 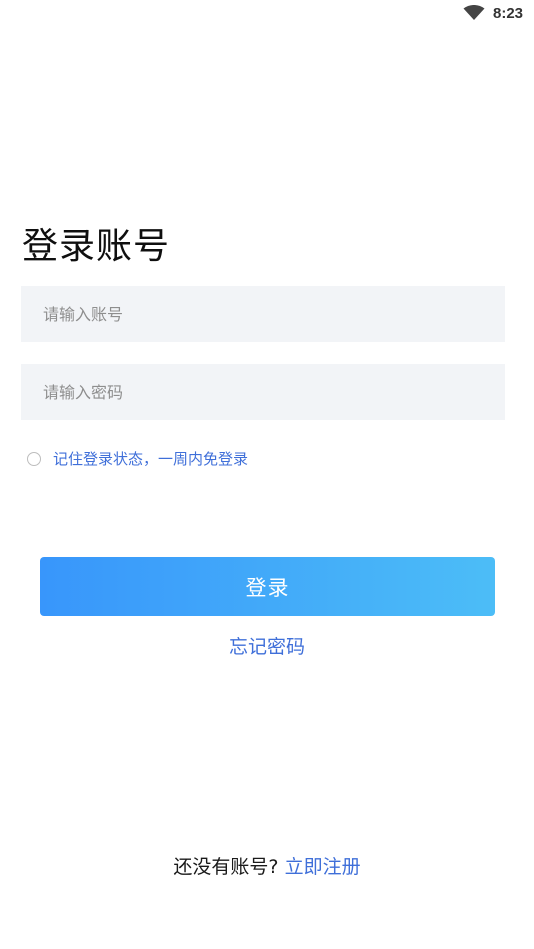 What do you see at coordinates (96, 246) in the screenshot?
I see `page-title: 登录账号` at bounding box center [96, 246].